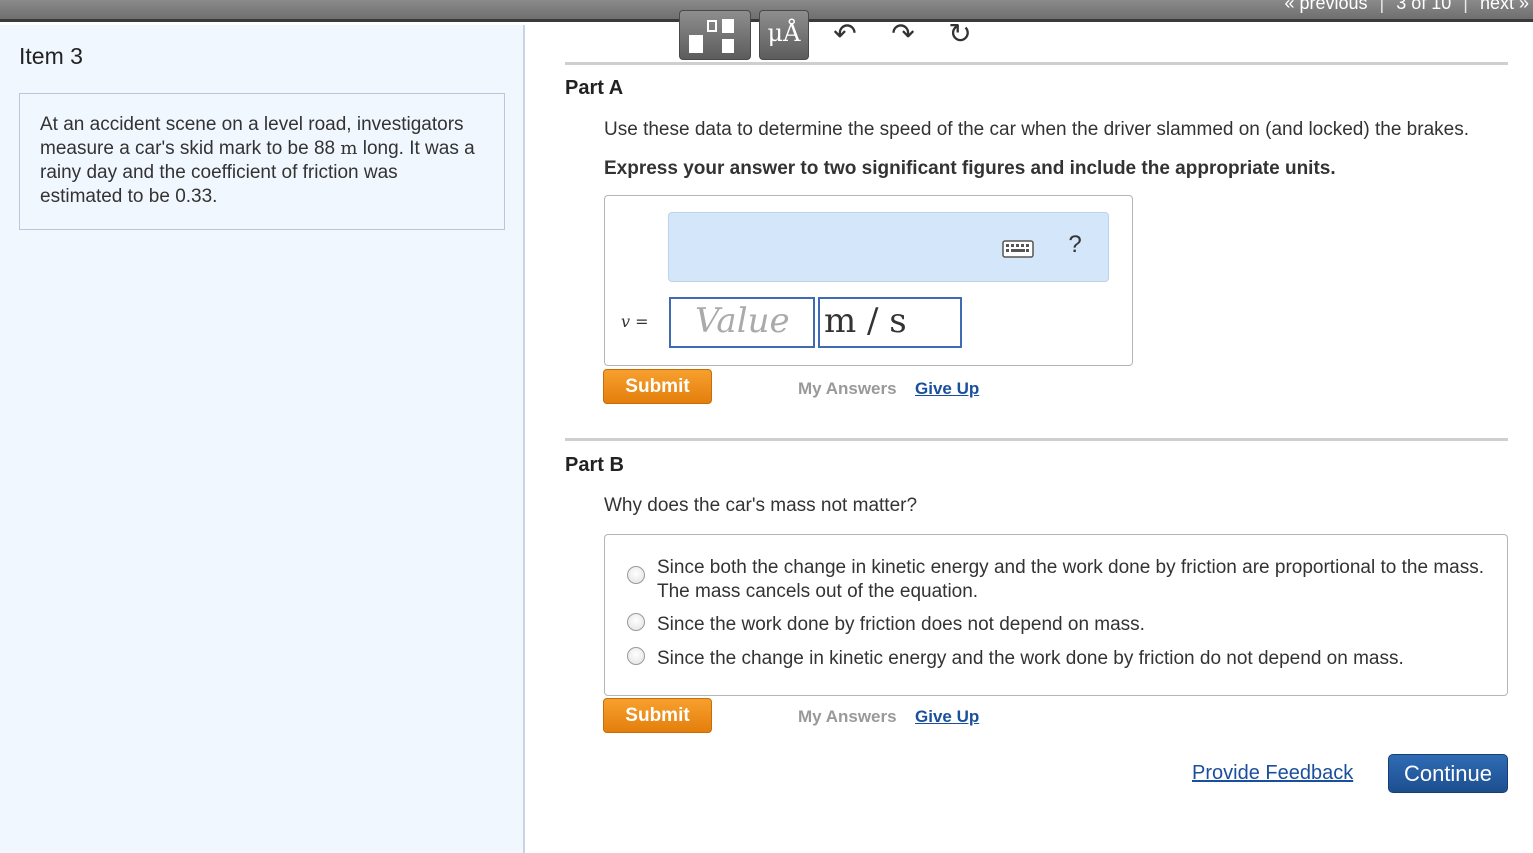  Describe the element at coordinates (349, 148) in the screenshot. I see `problem-unit: m` at that location.